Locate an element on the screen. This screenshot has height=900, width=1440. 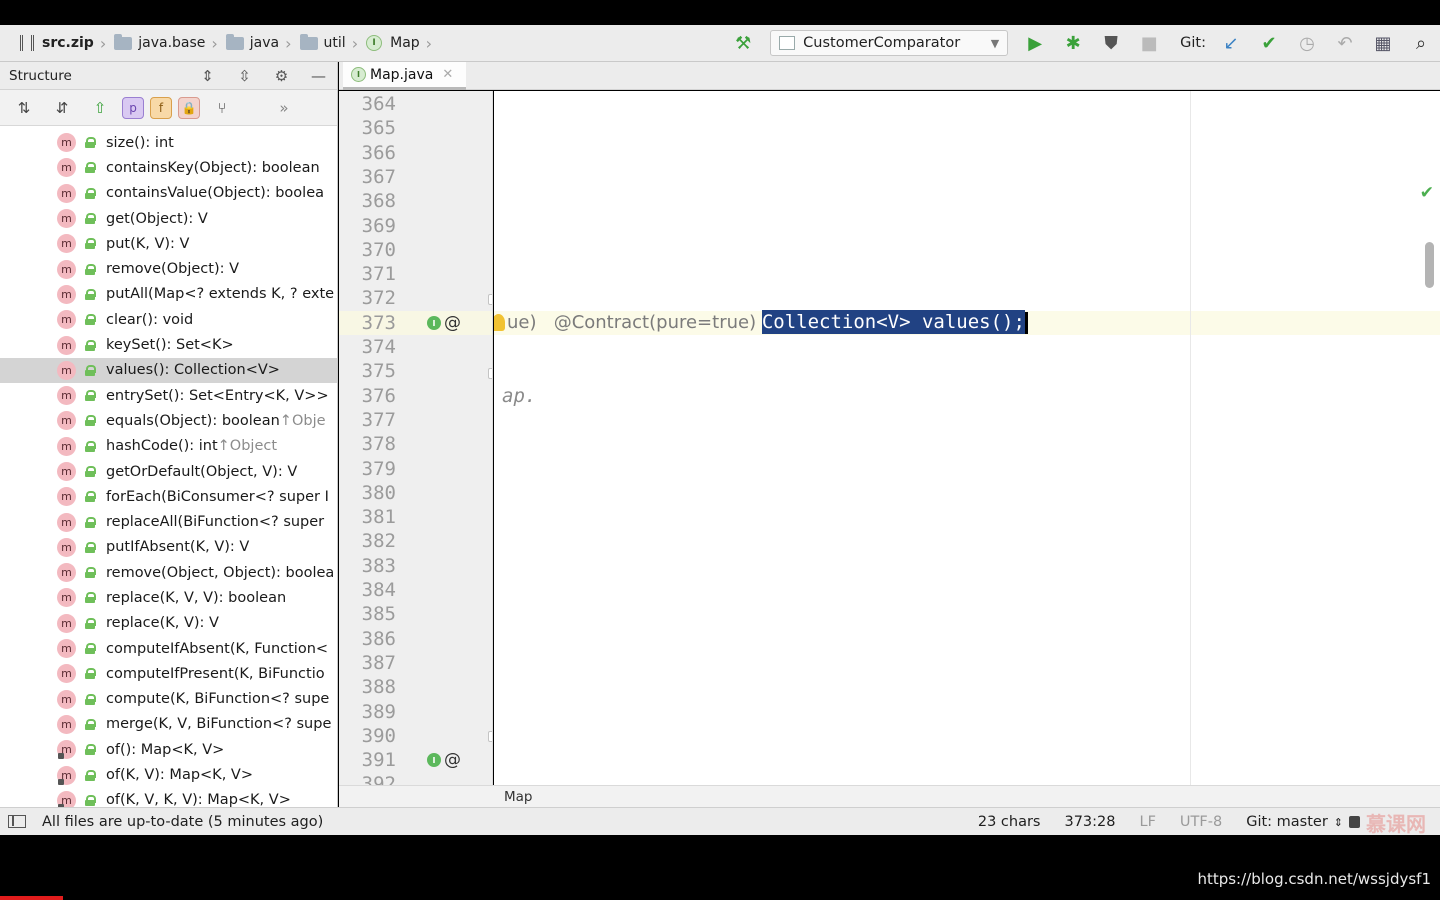
member-item: m remove(Object, Object): boolea is located at coordinates (168, 572).